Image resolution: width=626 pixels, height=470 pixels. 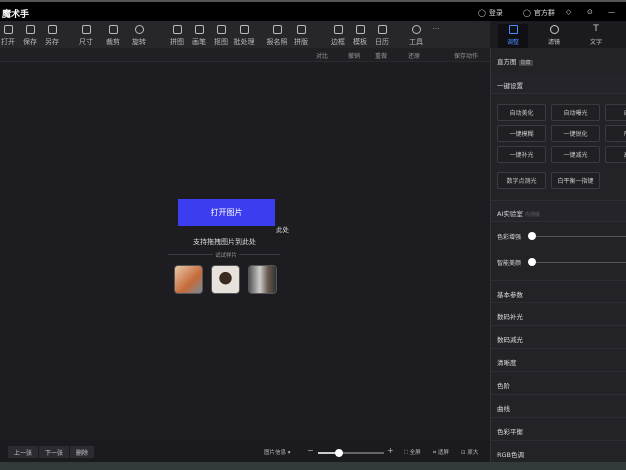 What do you see at coordinates (575, 180) in the screenshot?
I see `white-balance-button: 白平衡一指键` at bounding box center [575, 180].